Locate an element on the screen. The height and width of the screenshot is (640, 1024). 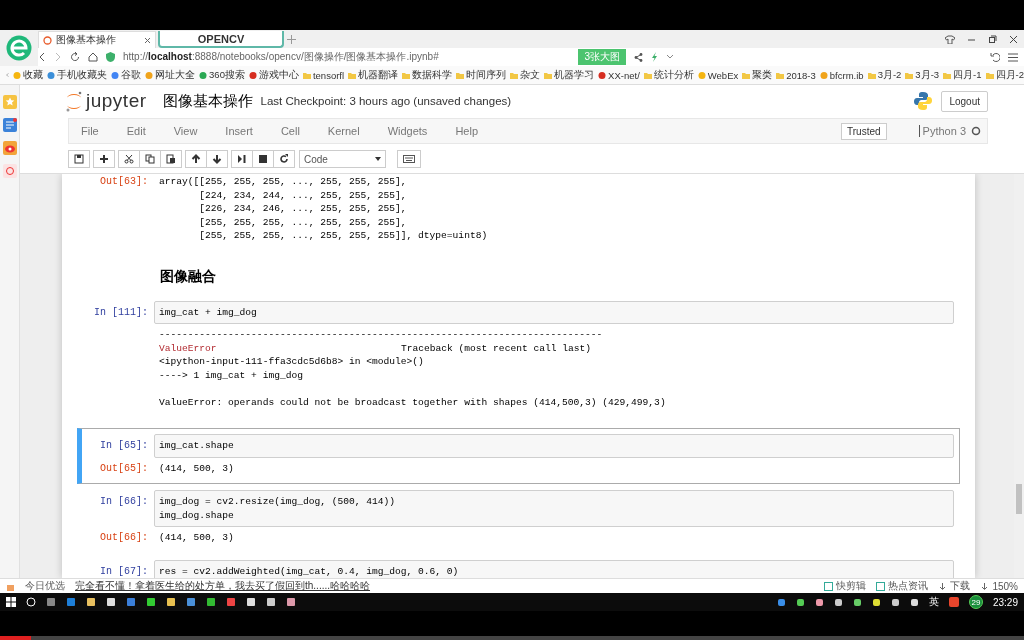
chevron-icon is located at coordinates (670, 57).